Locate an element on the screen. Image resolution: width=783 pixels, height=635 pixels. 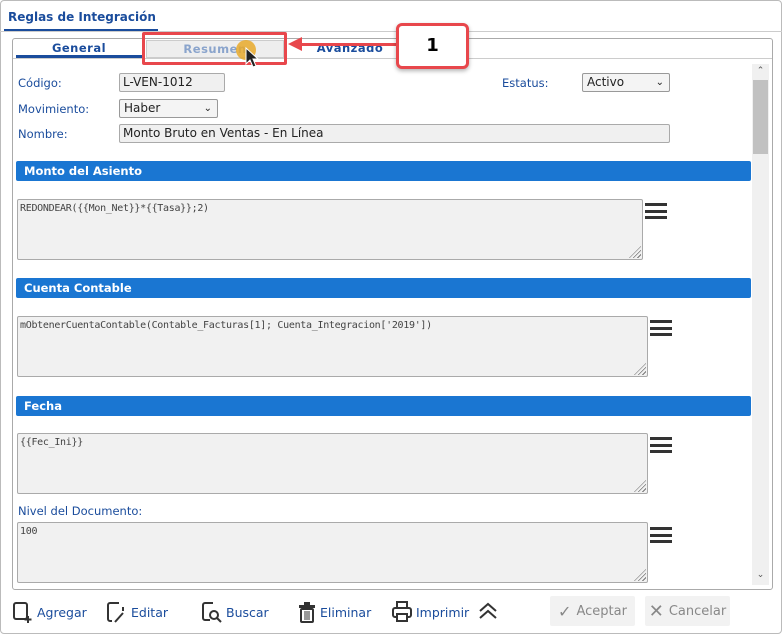
estatus-select: Activo ⌄ is located at coordinates (626, 82).